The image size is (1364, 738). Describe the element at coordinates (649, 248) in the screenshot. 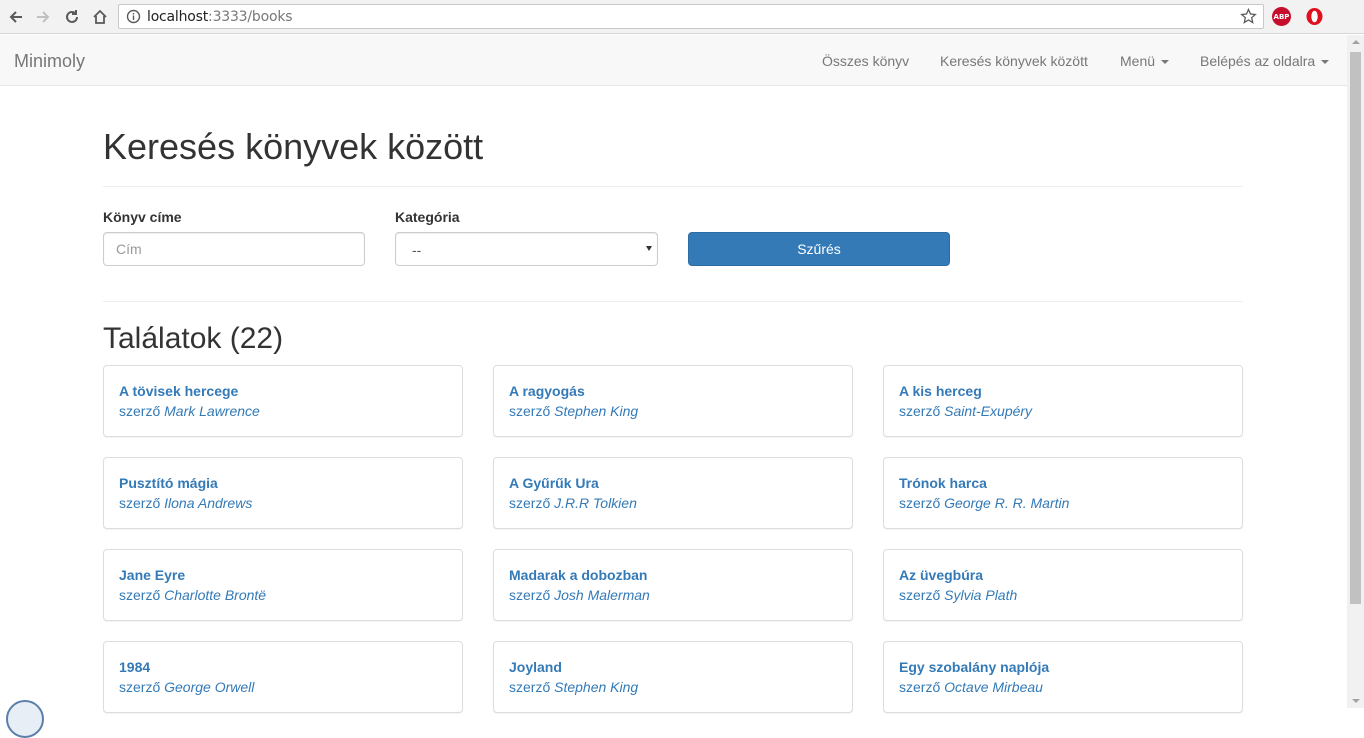

I see `dropdown-arrow-icon` at that location.